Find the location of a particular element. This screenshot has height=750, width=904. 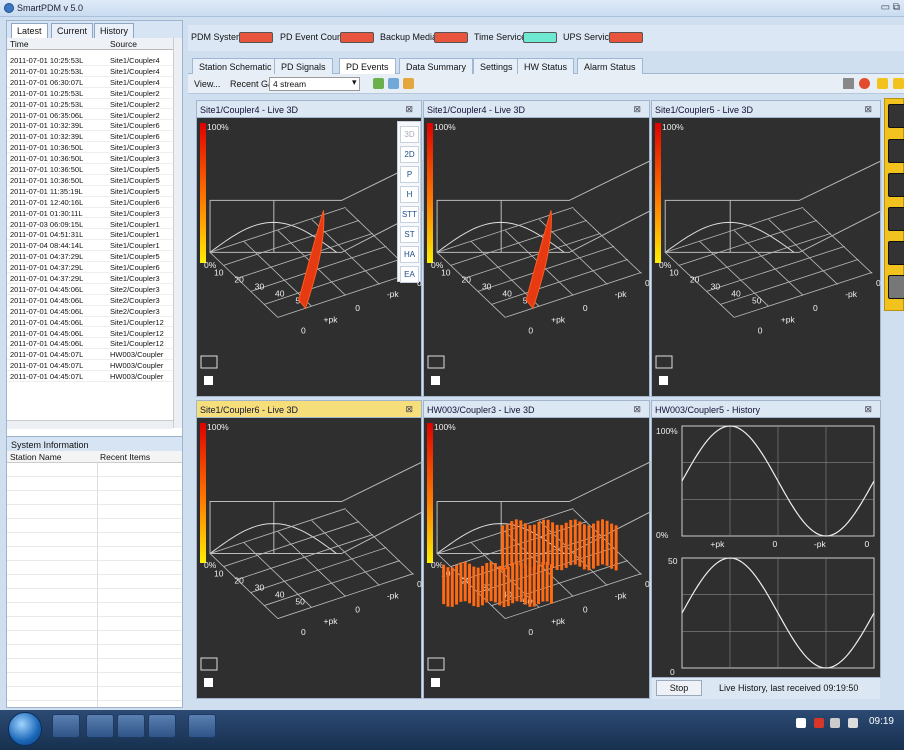

column-station-name: Station Name is located at coordinates (36, 457).